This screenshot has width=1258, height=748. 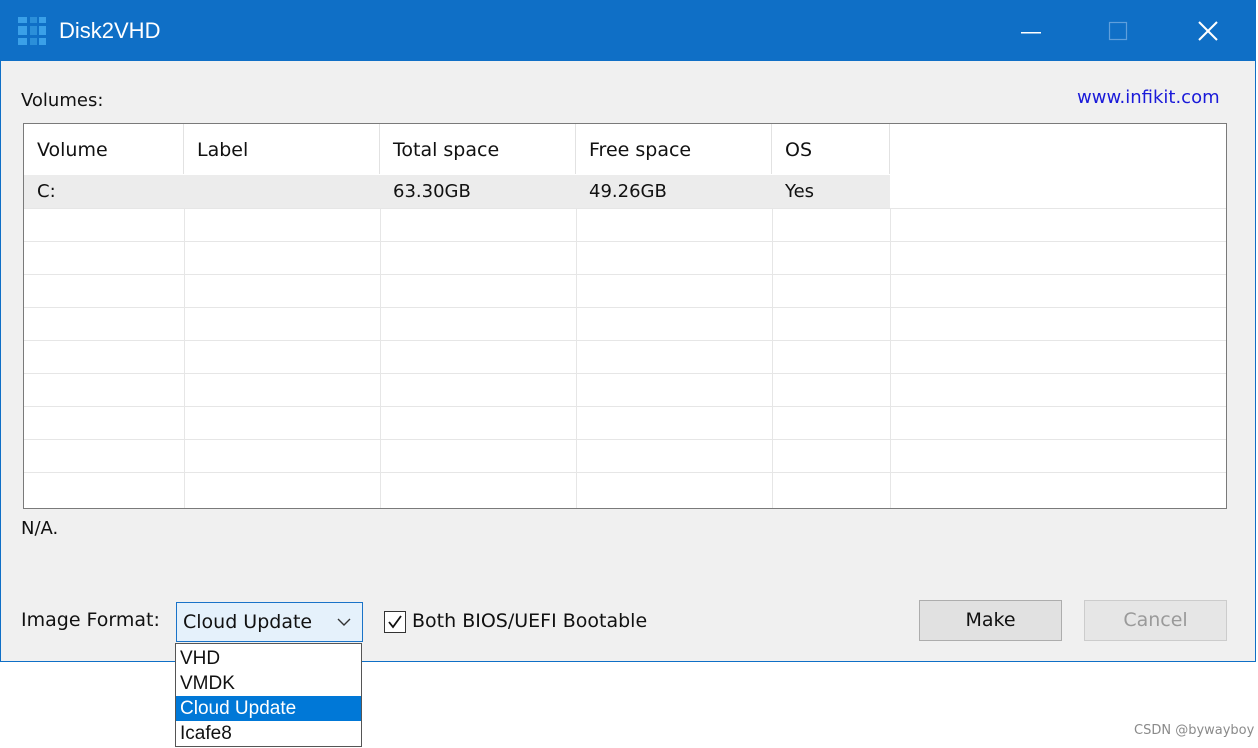 I want to click on table-row: C: 63.30GB 49.26GB Yes, so click(x=457, y=191).